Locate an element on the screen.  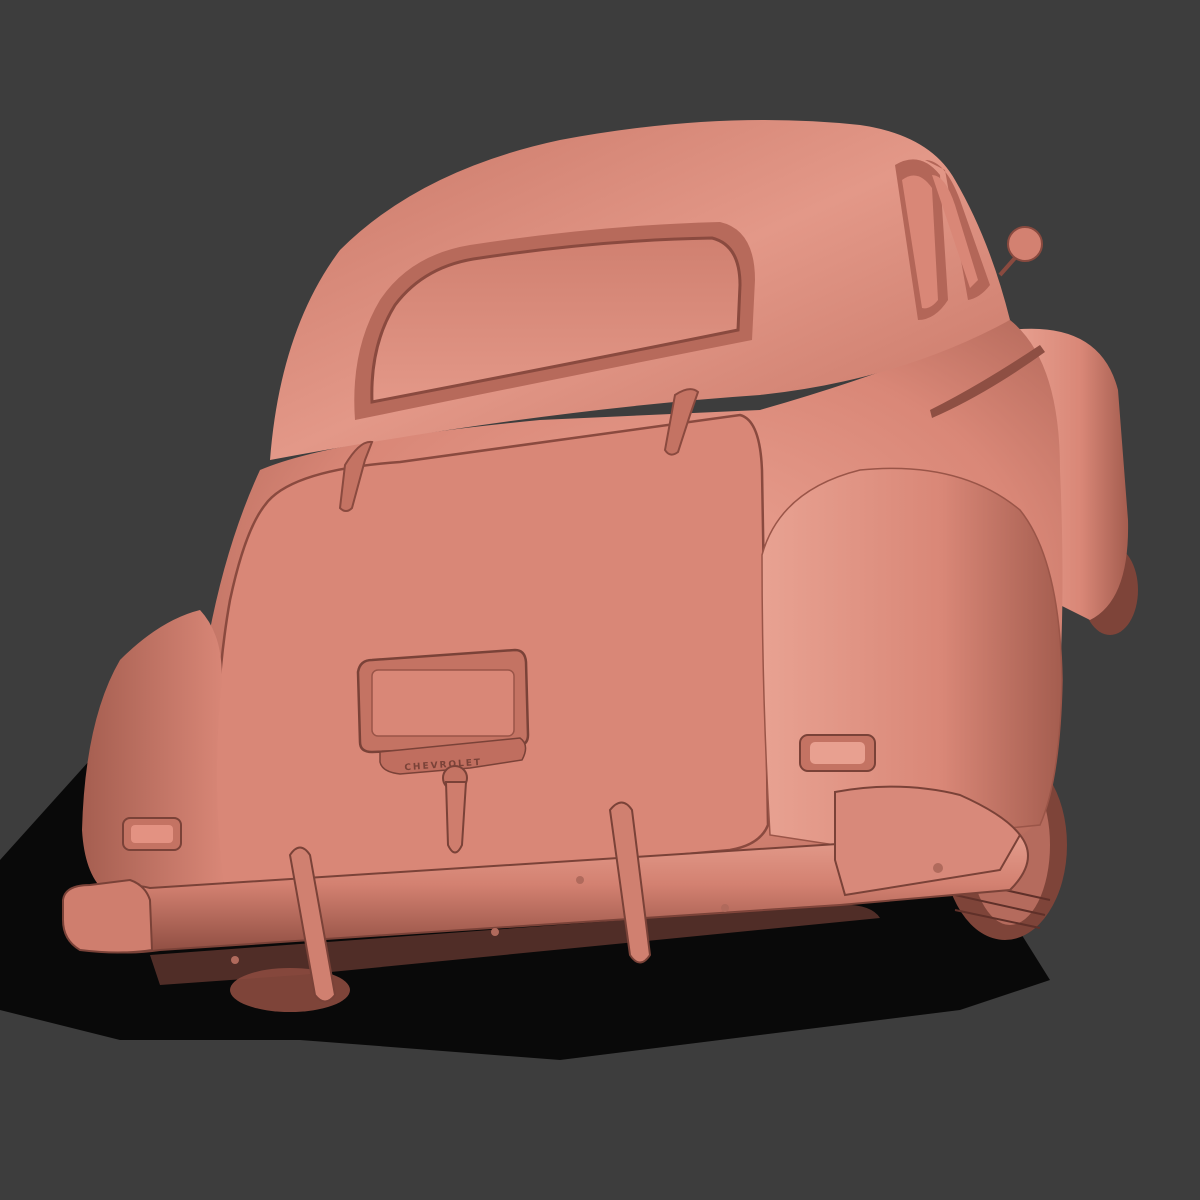
side-mirror is located at coordinates (1020, 251).